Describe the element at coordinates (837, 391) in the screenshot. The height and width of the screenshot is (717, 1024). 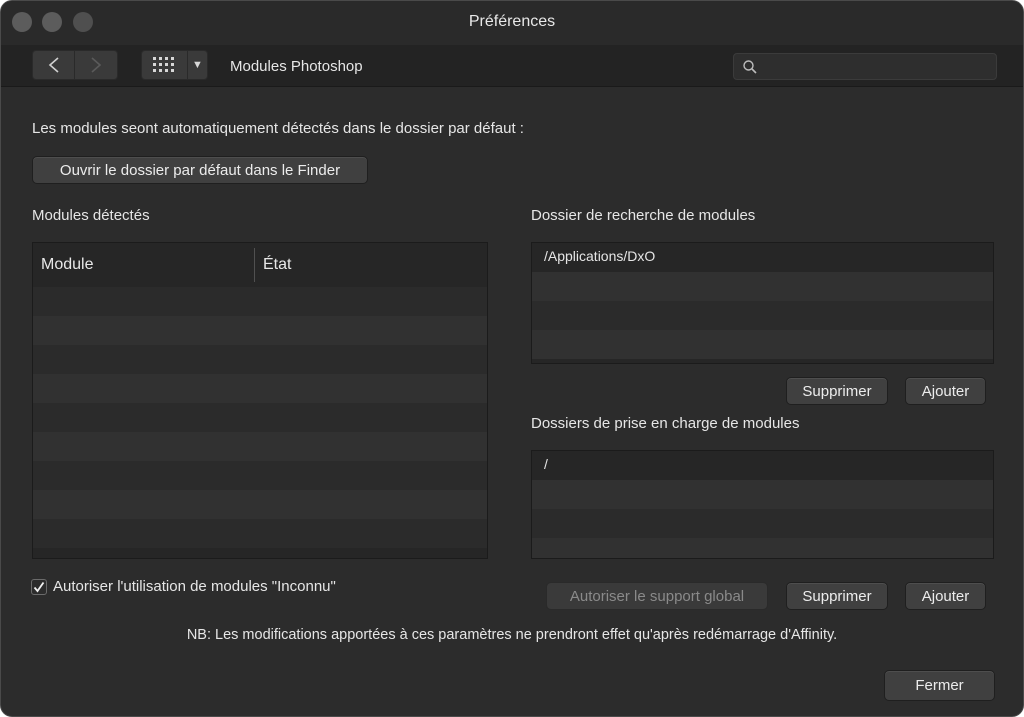
I see `remove-search-folder-button: Supprimer` at that location.